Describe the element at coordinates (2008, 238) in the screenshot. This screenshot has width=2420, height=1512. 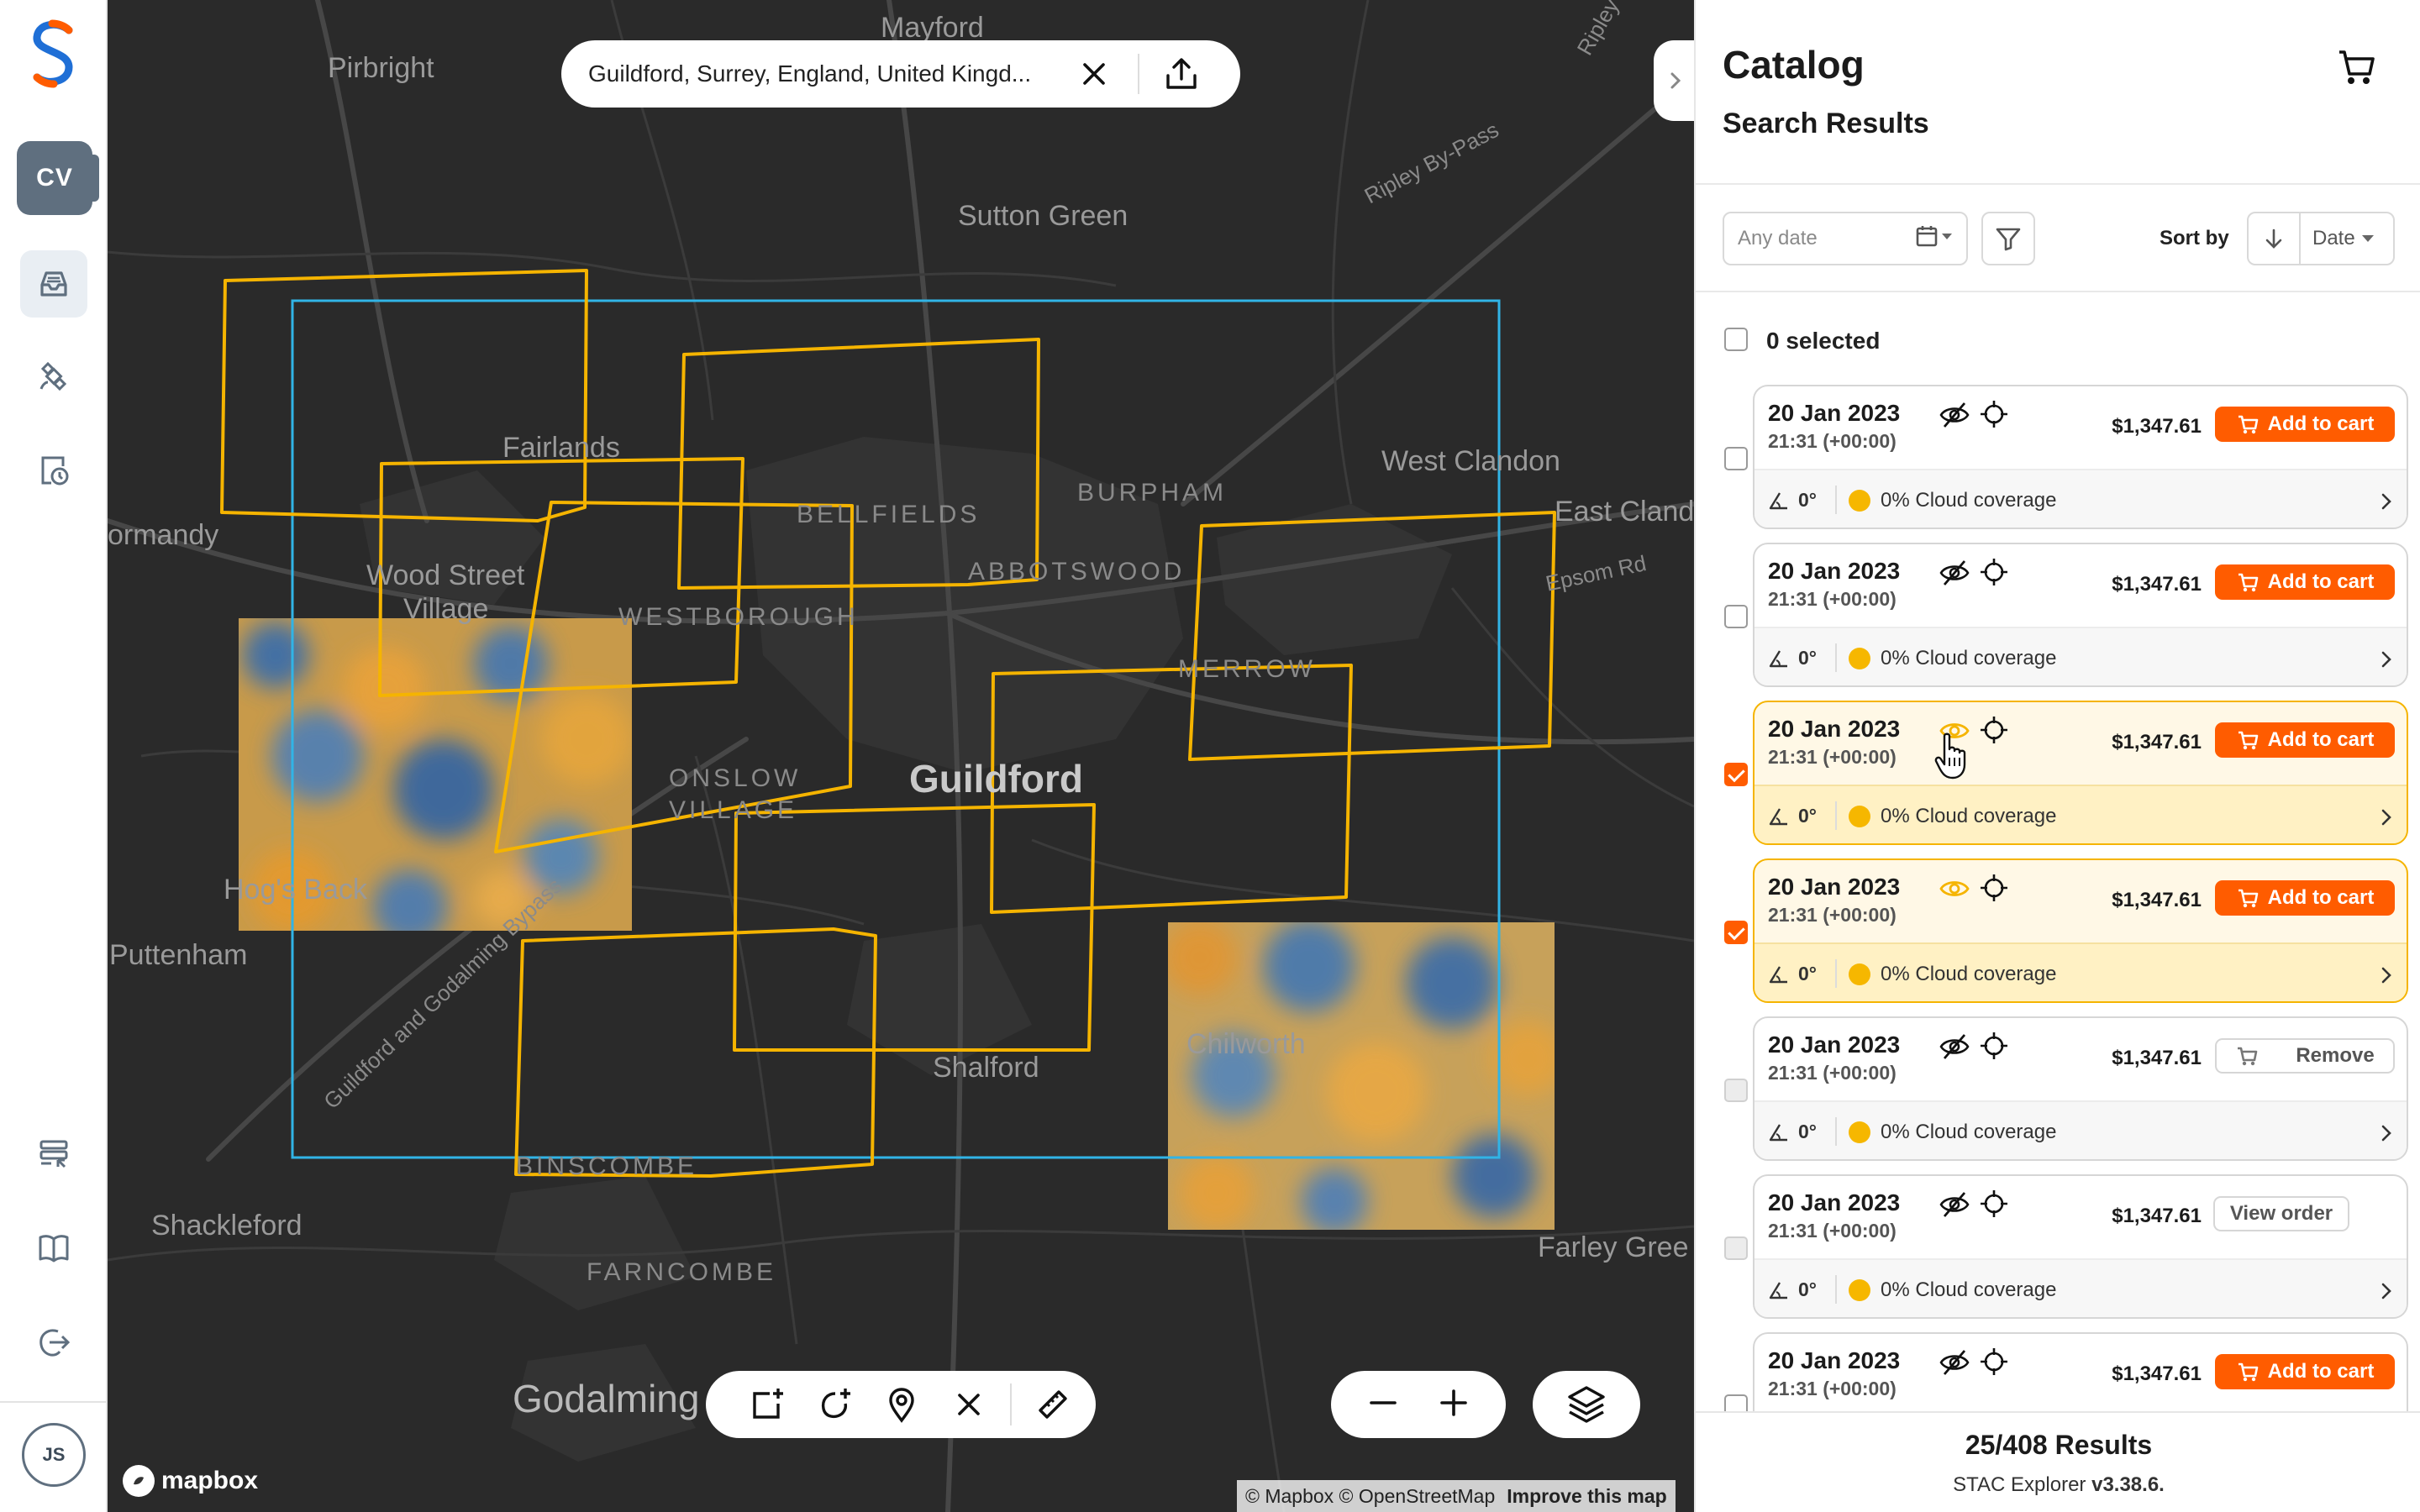
I see `filter-button` at that location.